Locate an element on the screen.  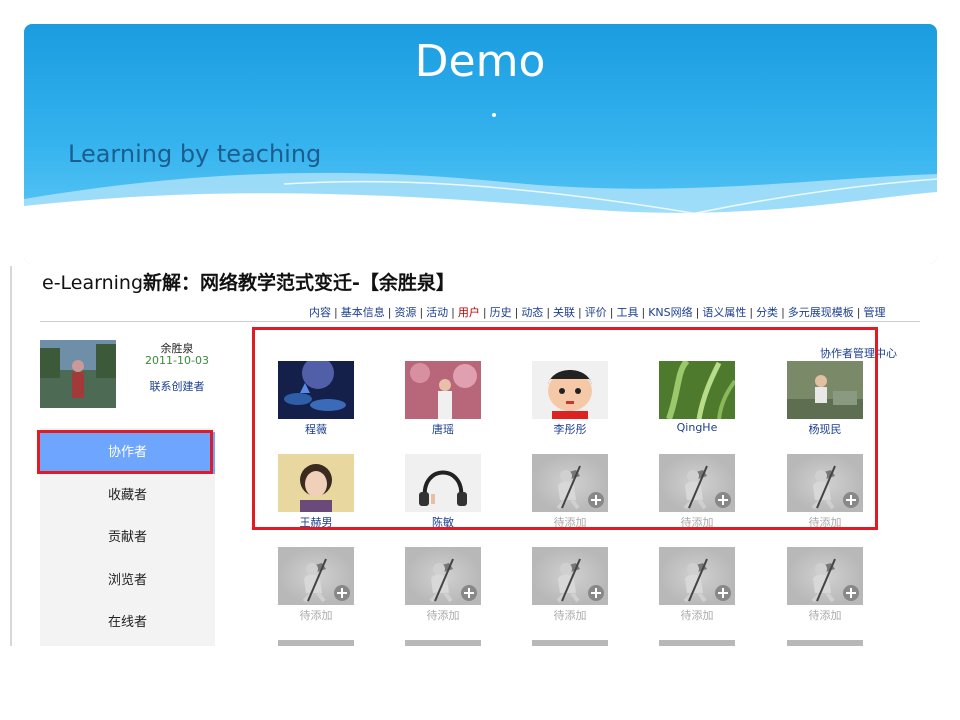
nav-link: 基本信息 is located at coordinates (363, 312).